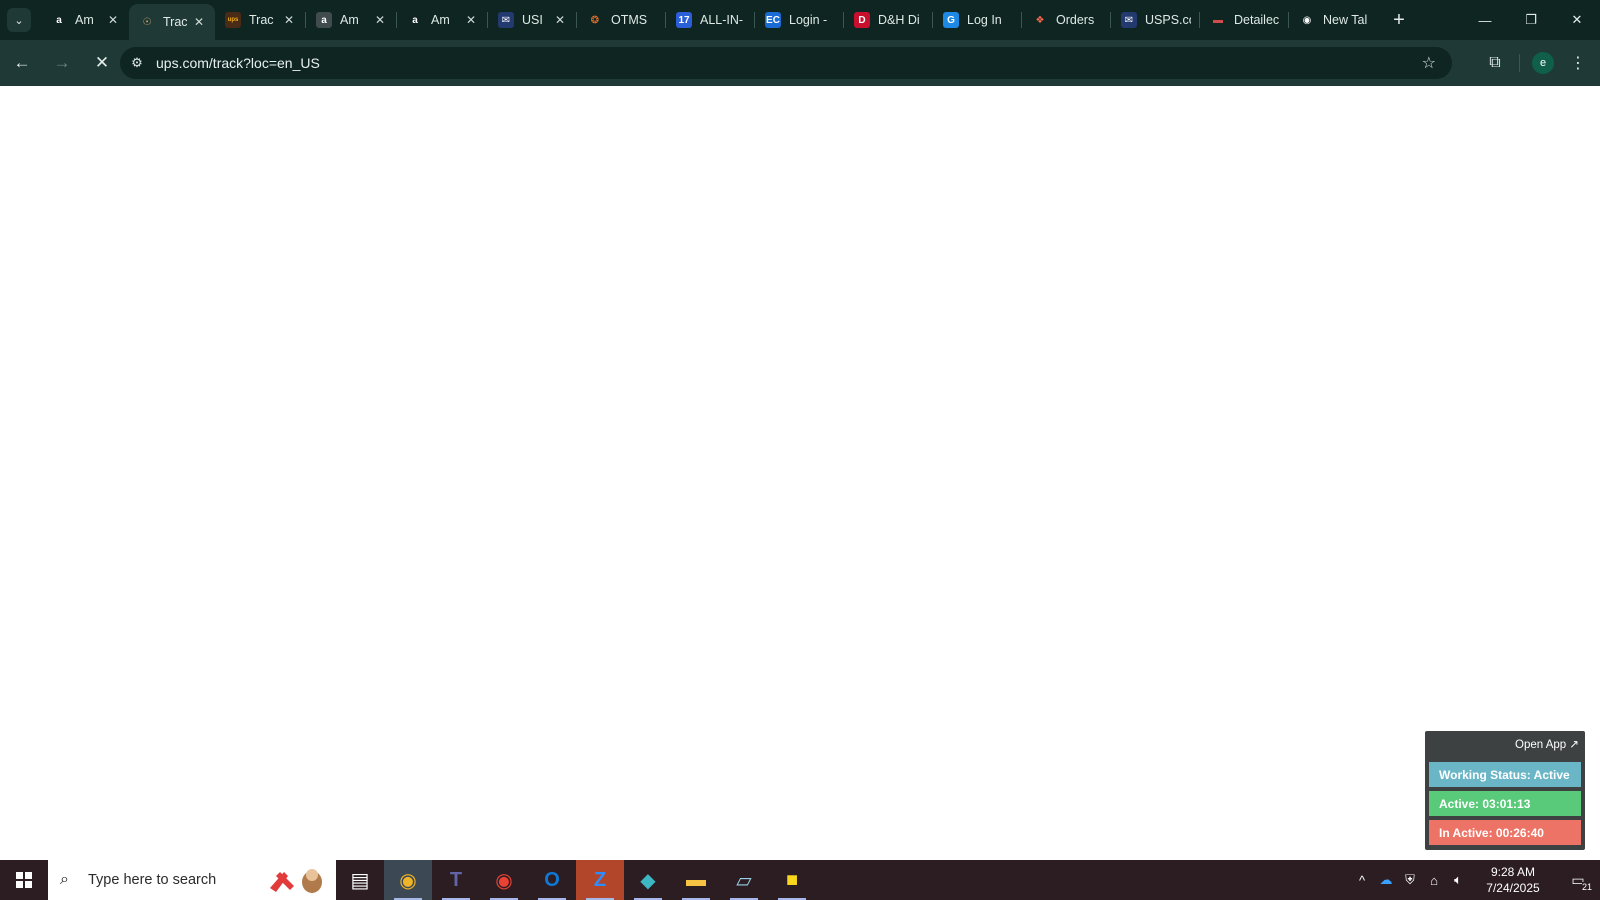 The height and width of the screenshot is (900, 1600). I want to click on taskbar-app-7: ▬, so click(696, 880).